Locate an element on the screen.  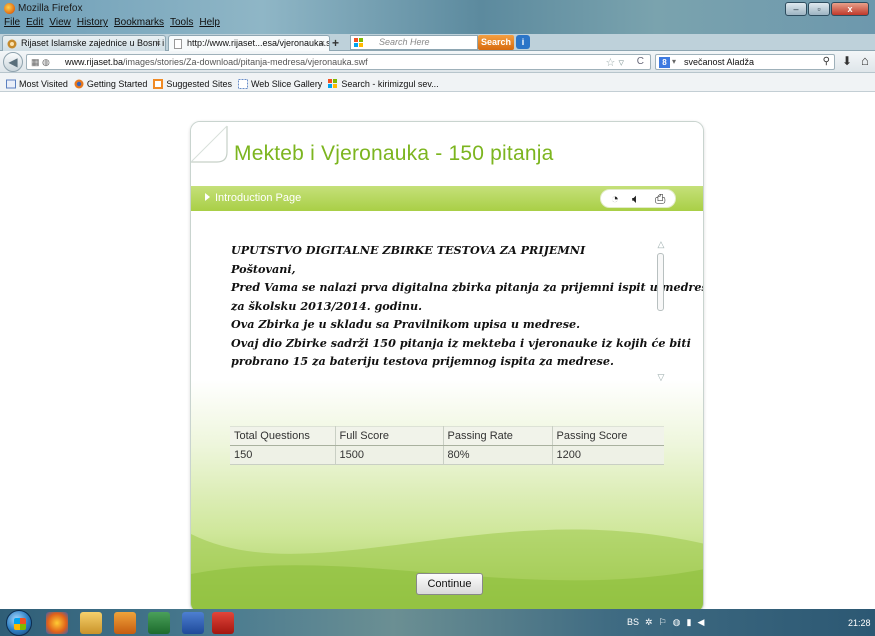
most-visited-icon is located at coordinates (11, 83).